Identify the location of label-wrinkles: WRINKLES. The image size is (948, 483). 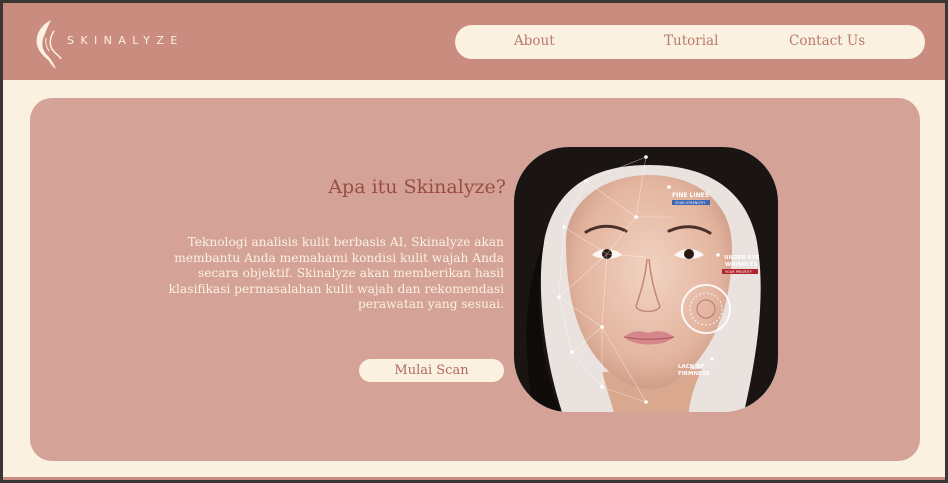
(741, 265).